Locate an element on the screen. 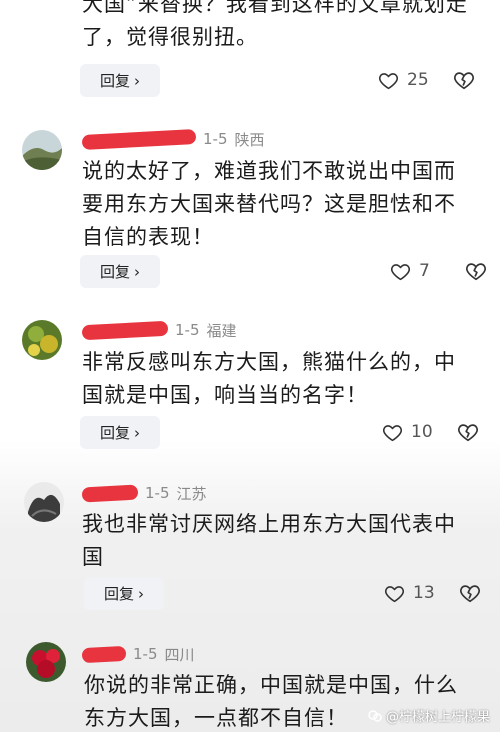  comment-actions: 25 is located at coordinates (426, 80).